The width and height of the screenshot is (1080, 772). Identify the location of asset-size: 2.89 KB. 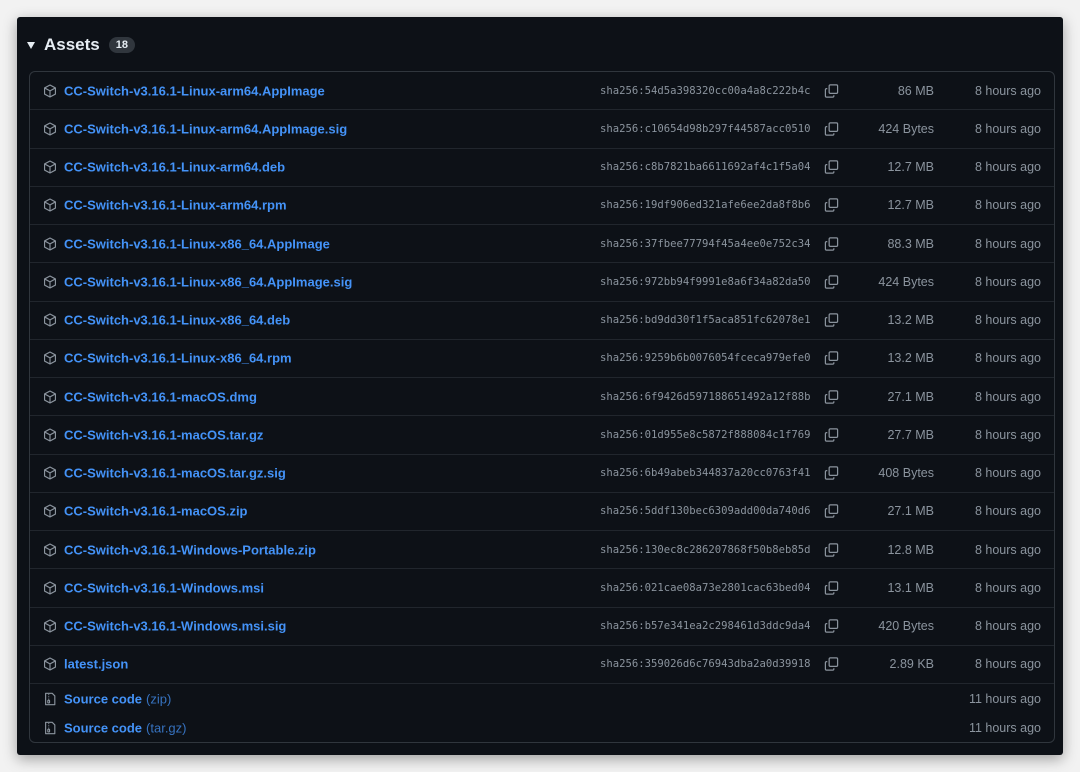
(911, 664).